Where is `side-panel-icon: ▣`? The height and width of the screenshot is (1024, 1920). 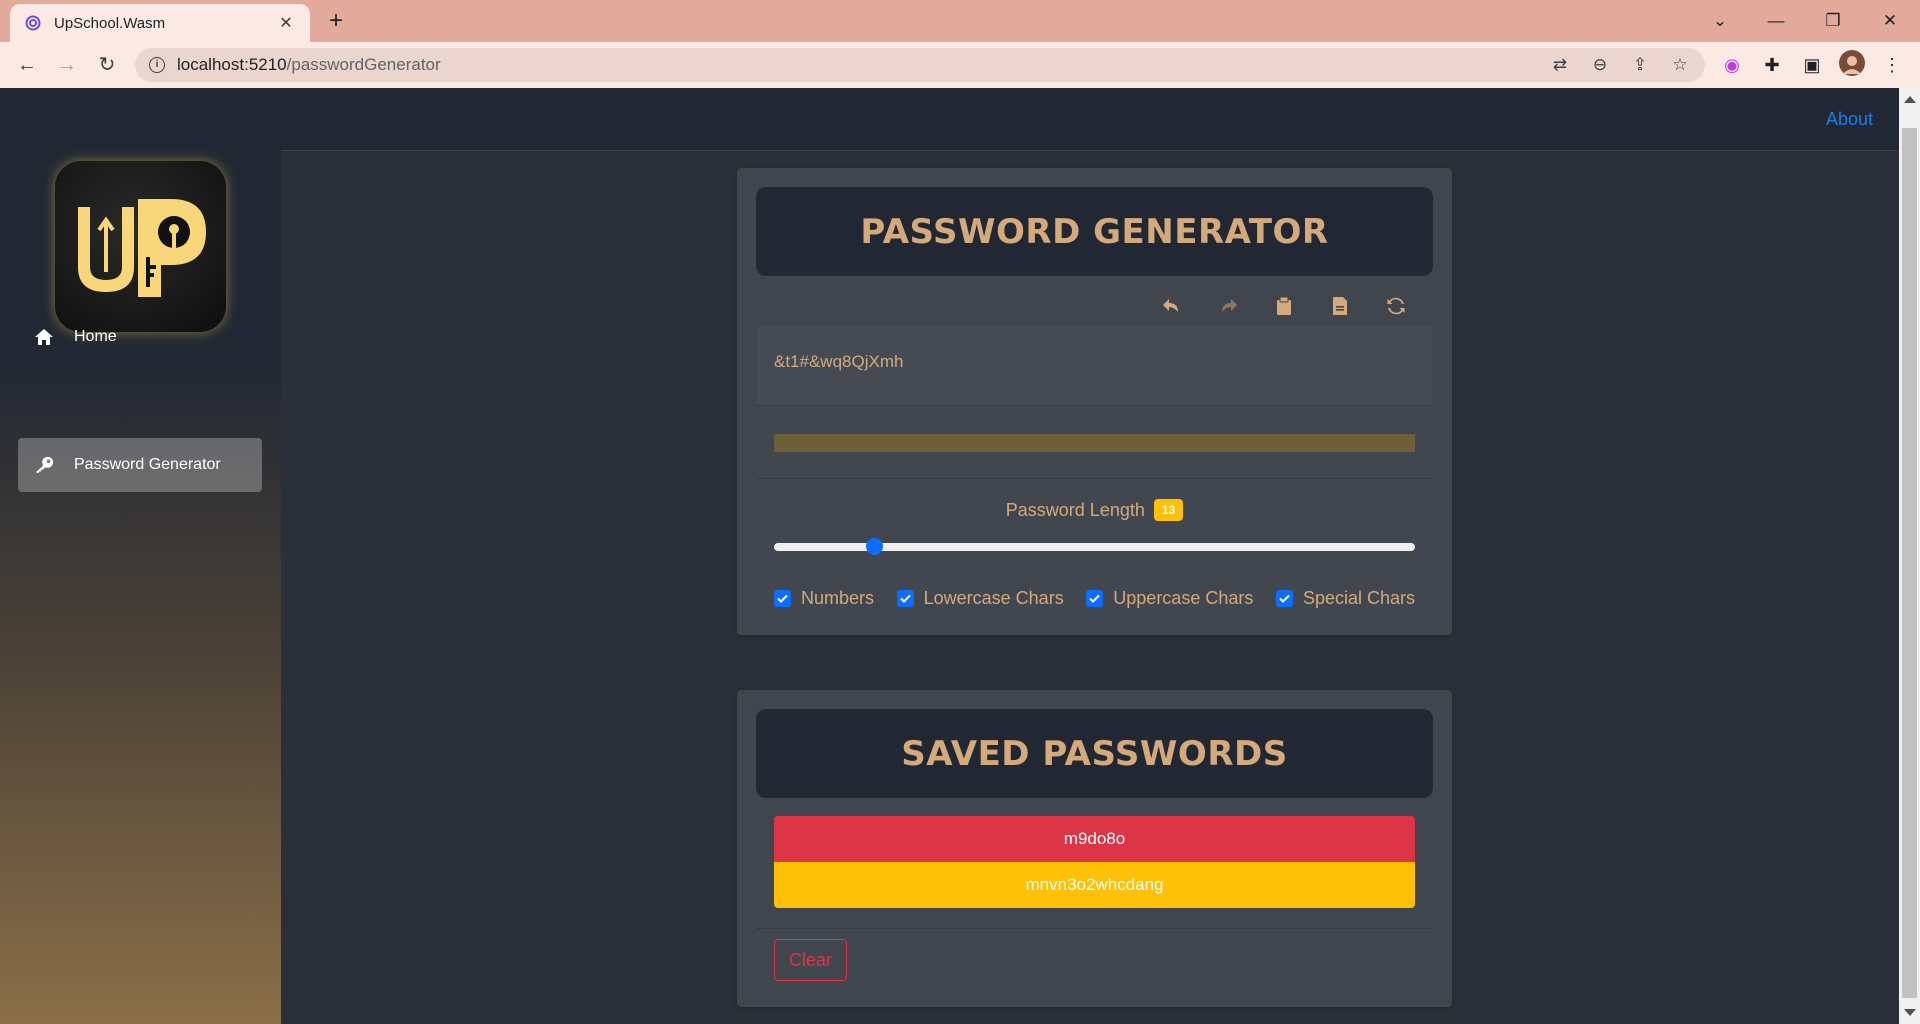
side-panel-icon: ▣ is located at coordinates (1812, 65).